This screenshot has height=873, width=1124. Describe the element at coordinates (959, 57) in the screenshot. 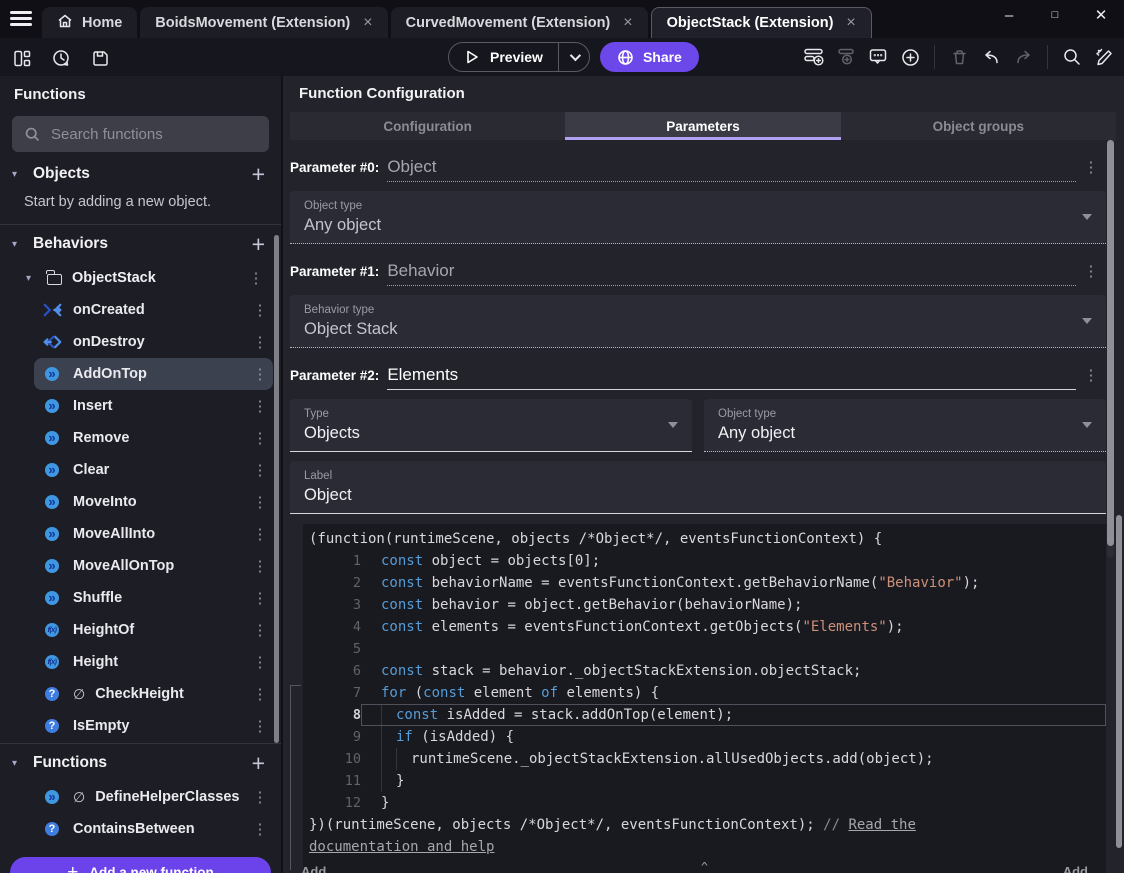

I see `trash-icon` at that location.